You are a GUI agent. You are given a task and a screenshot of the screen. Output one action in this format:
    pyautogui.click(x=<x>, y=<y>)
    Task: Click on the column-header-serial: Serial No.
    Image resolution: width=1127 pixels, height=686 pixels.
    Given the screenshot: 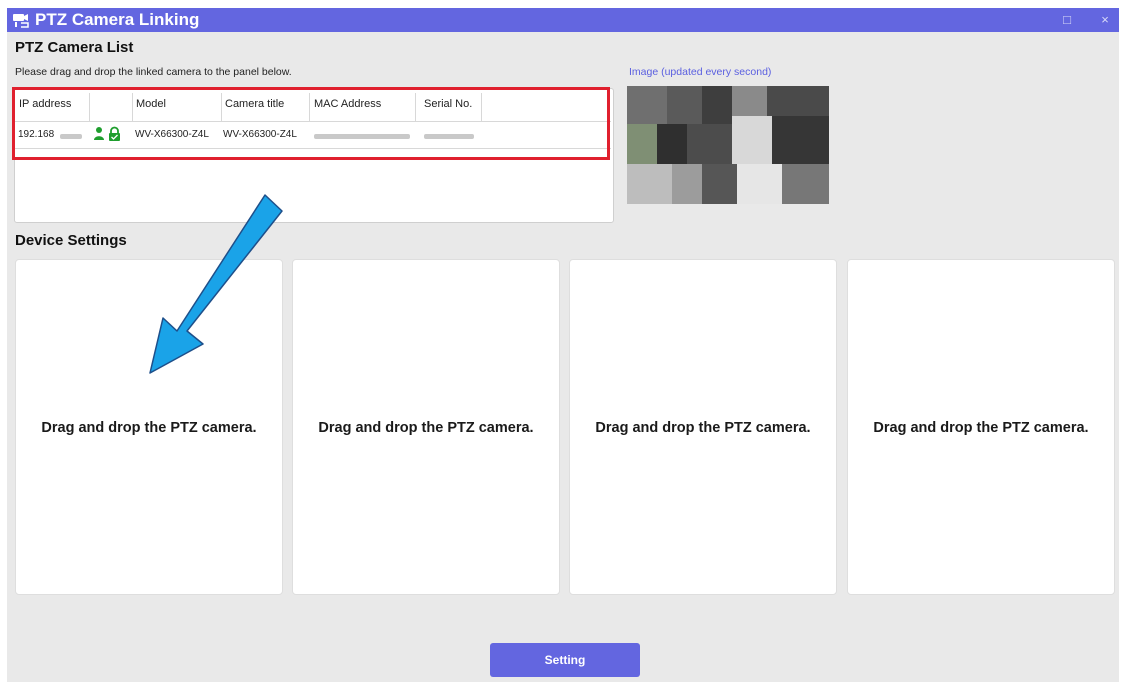 What is the action you would take?
    pyautogui.click(x=448, y=104)
    